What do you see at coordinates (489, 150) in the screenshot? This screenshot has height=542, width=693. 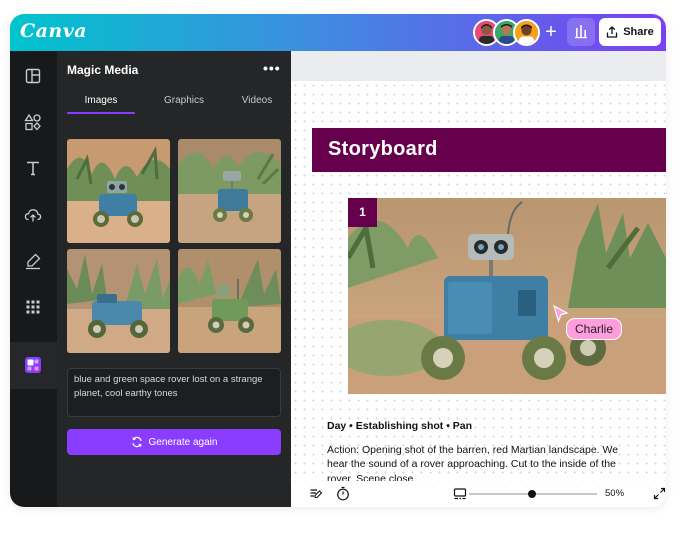 I see `storyboard-title-bar: Storyboard` at bounding box center [489, 150].